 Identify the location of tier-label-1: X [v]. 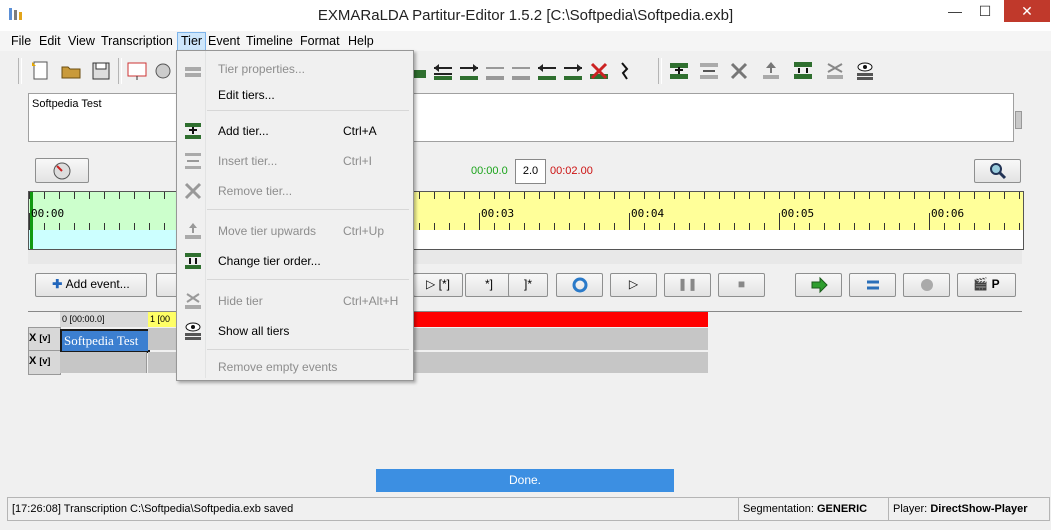
(44, 339).